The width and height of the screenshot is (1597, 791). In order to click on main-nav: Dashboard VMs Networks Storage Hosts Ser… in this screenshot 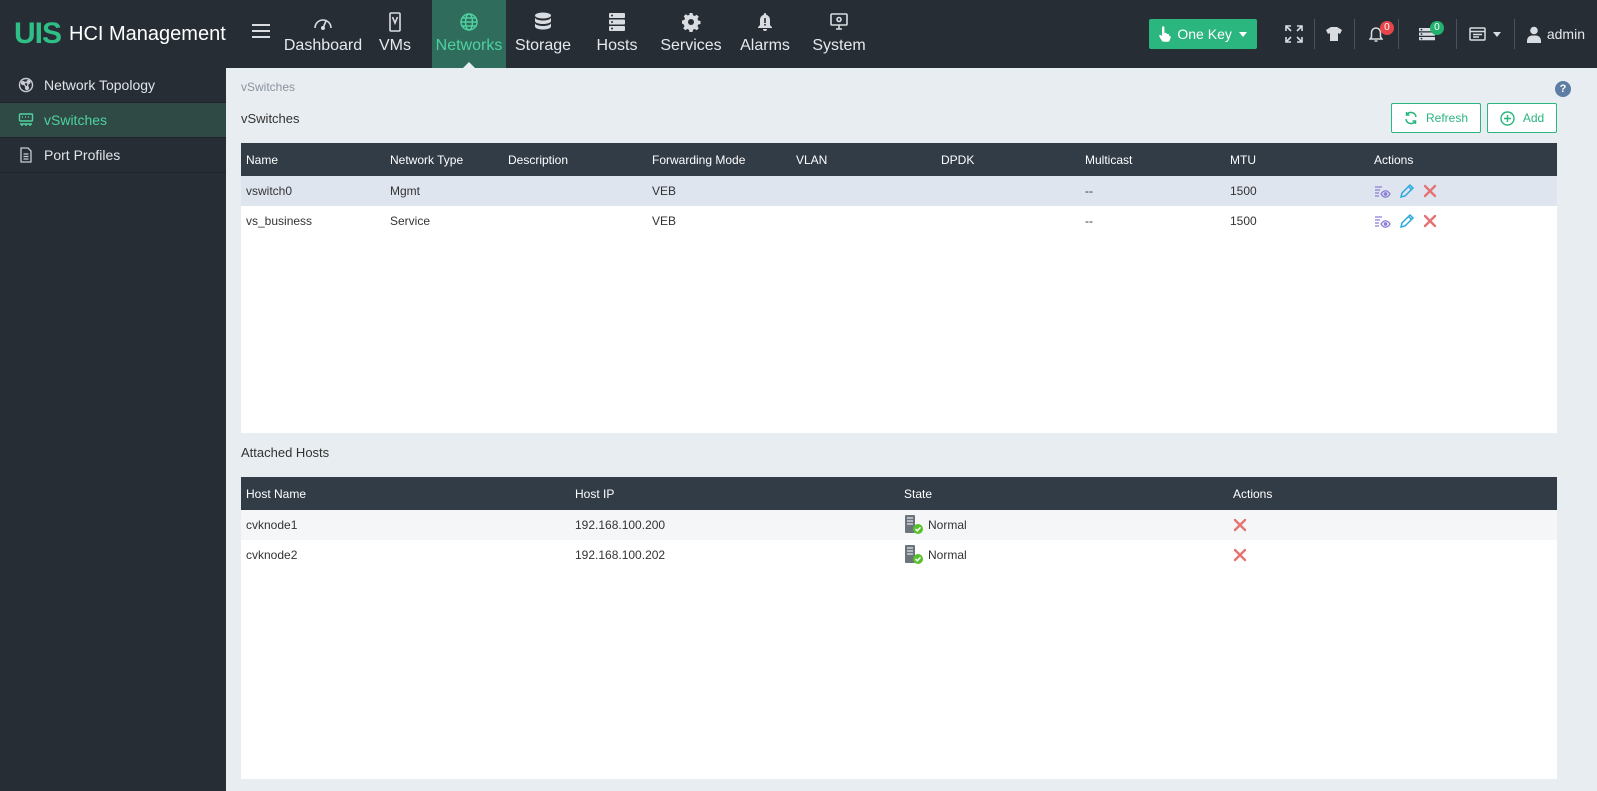, I will do `click(579, 34)`.